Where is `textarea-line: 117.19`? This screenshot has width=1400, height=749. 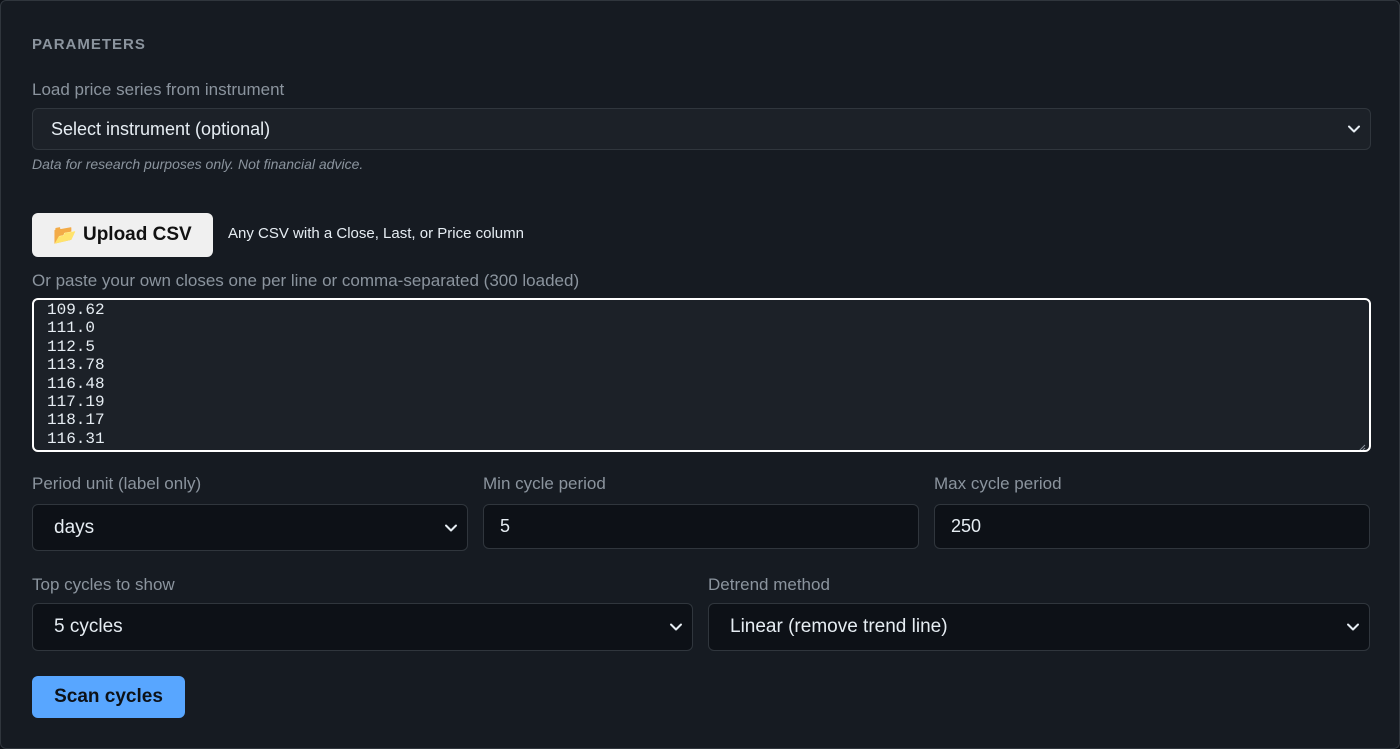
textarea-line: 117.19 is located at coordinates (76, 402).